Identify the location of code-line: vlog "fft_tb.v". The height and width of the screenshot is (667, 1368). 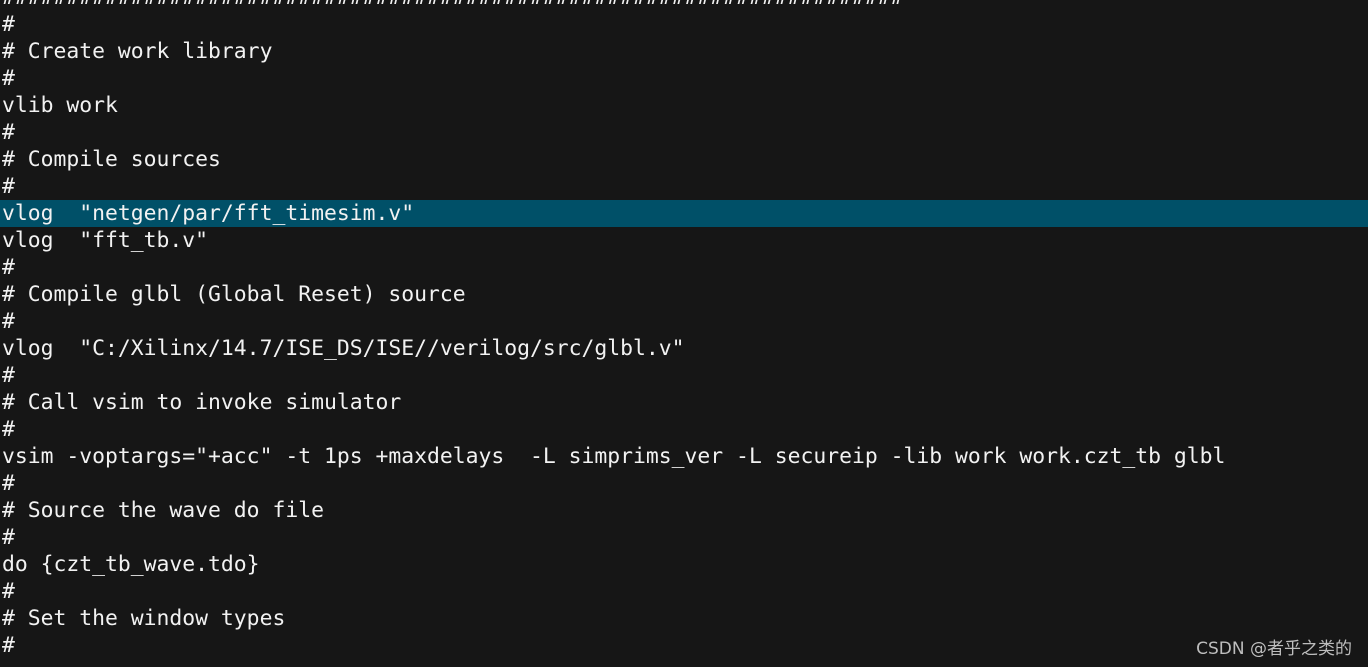
(685, 240).